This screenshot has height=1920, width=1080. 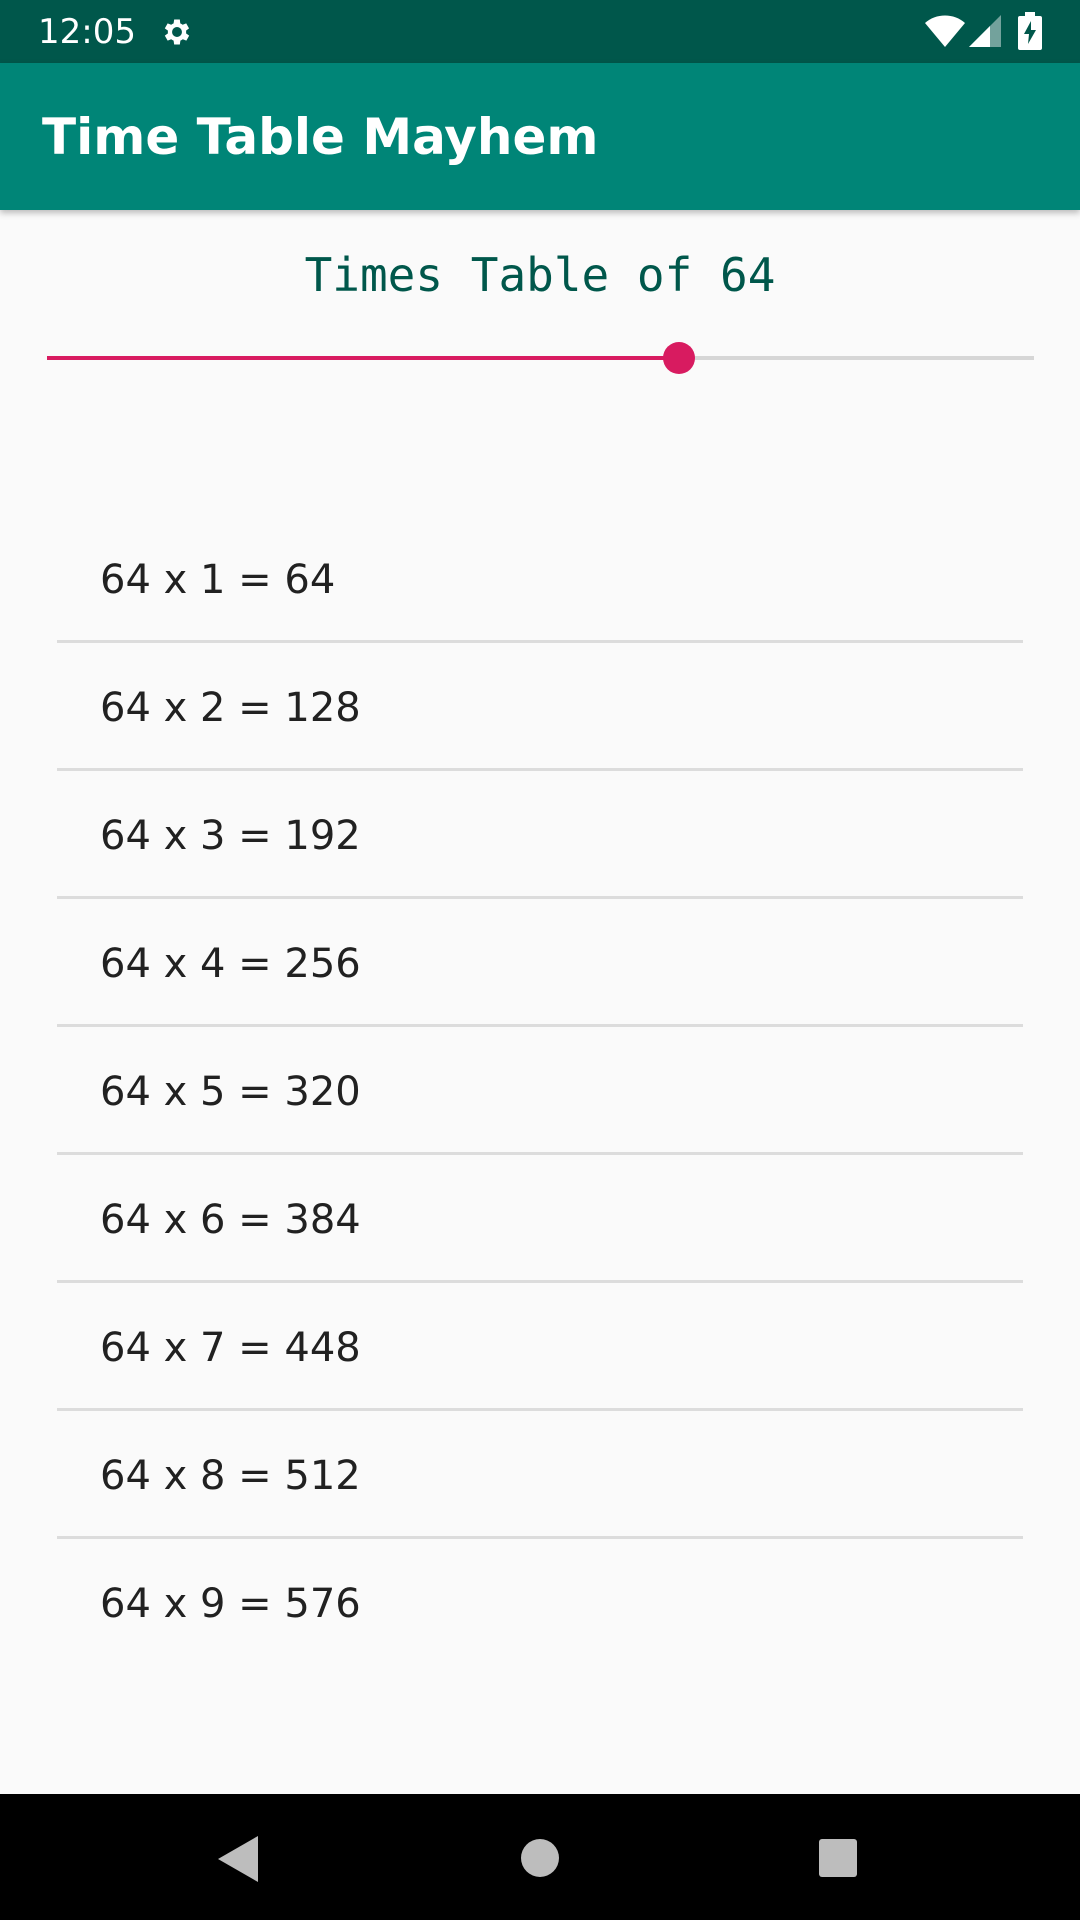 What do you see at coordinates (218, 580) in the screenshot?
I see `list-item-text: 64 x 1 = 64` at bounding box center [218, 580].